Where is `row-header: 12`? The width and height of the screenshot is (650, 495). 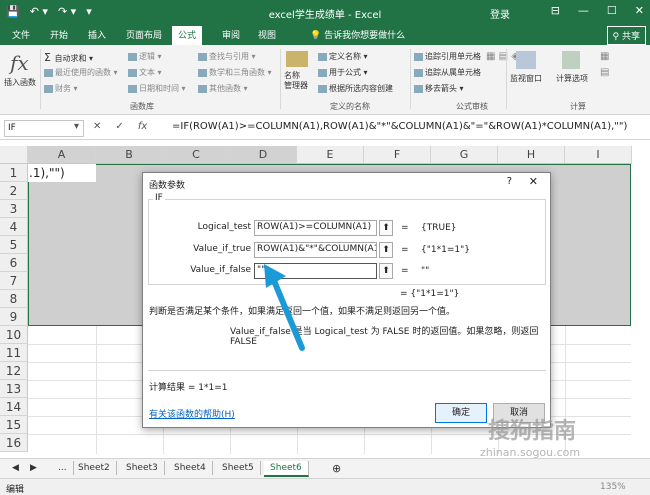 row-header: 12 is located at coordinates (14, 371).